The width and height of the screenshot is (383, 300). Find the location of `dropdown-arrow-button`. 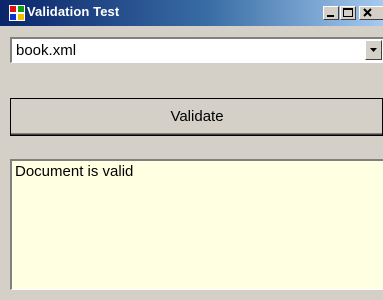

dropdown-arrow-button is located at coordinates (373, 50).